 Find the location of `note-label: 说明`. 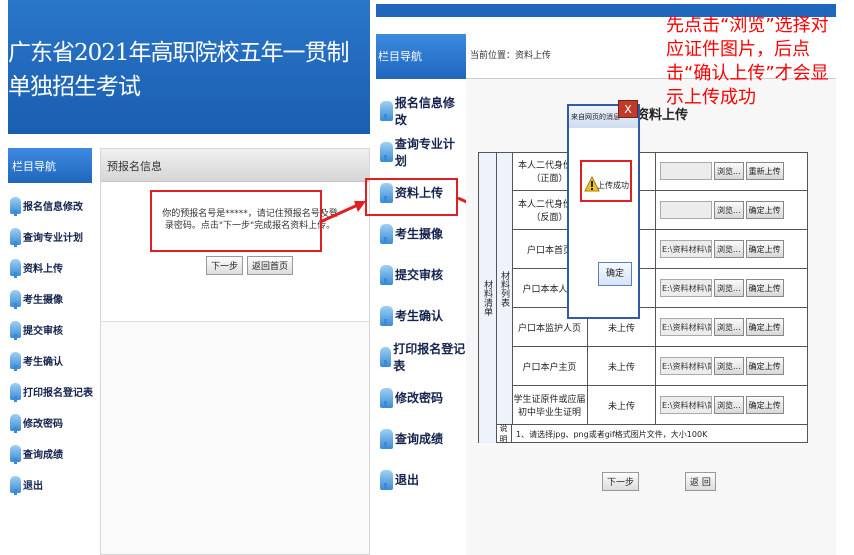

note-label: 说明 is located at coordinates (504, 434).